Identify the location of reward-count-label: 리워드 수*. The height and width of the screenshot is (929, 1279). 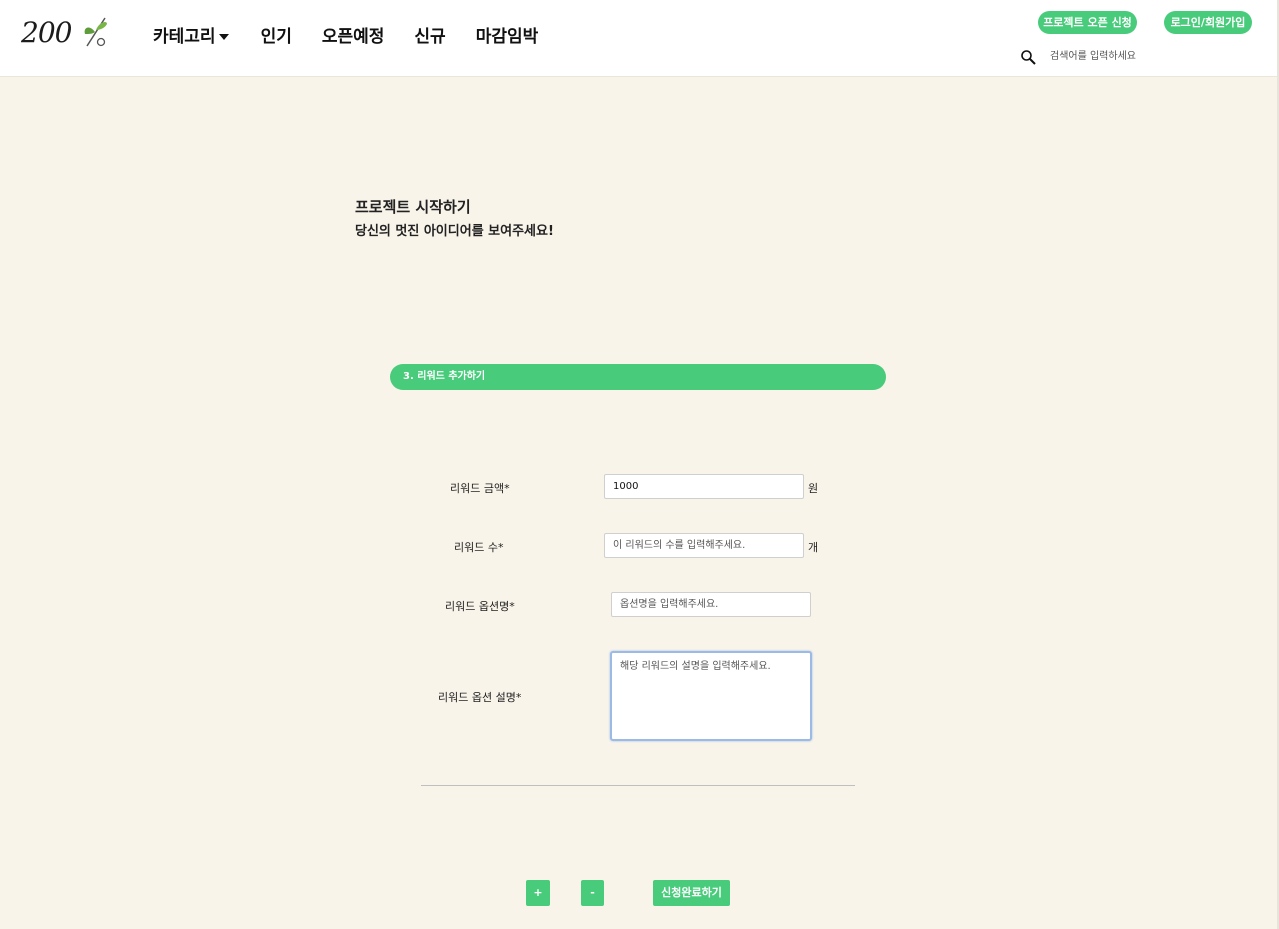
(479, 547).